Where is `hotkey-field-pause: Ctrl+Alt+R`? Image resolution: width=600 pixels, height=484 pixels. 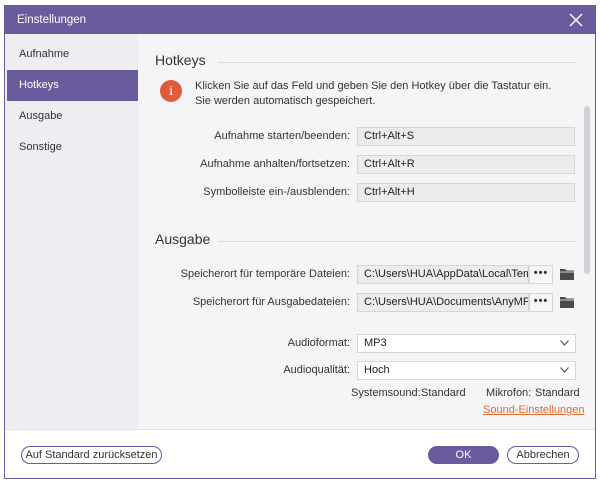
hotkey-field-pause: Ctrl+Alt+R is located at coordinates (466, 164).